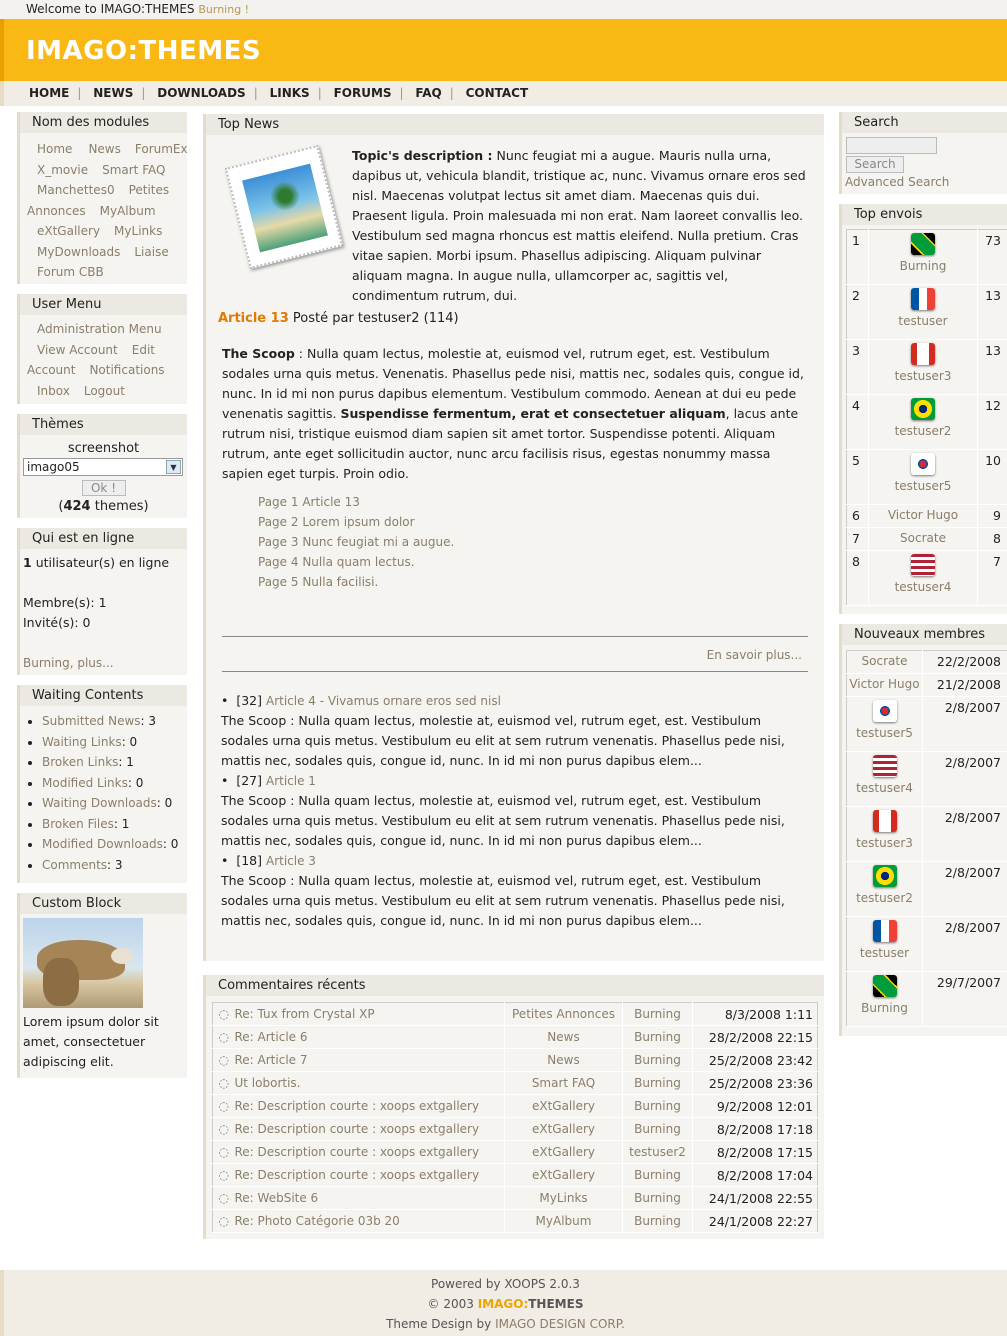 Image resolution: width=1007 pixels, height=1336 pixels. What do you see at coordinates (923, 257) in the screenshot?
I see `top-user: Burning` at bounding box center [923, 257].